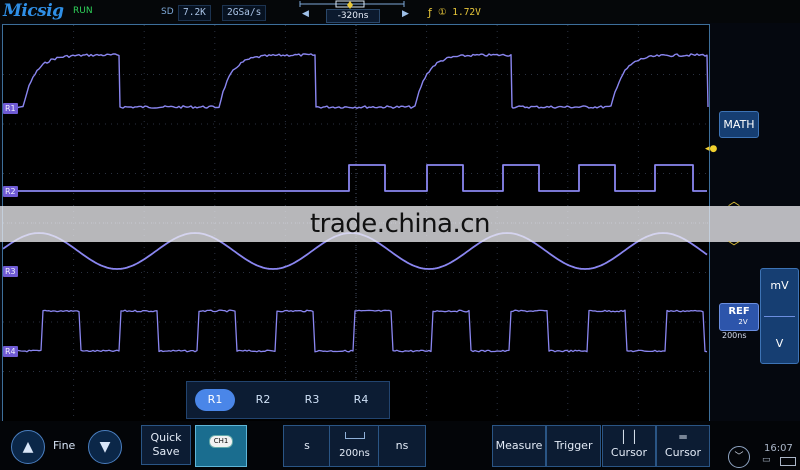 The height and width of the screenshot is (470, 800). What do you see at coordinates (355, 178) in the screenshot?
I see `trace-r2` at bounding box center [355, 178].